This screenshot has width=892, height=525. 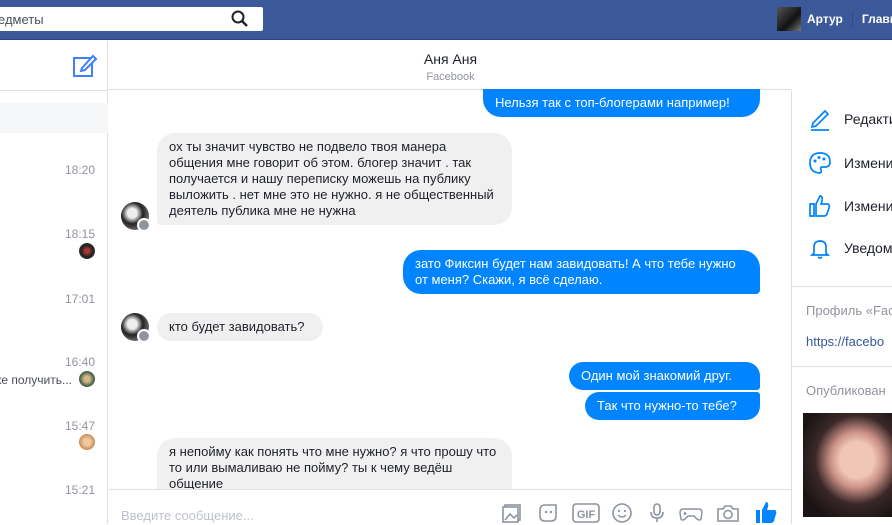 I want to click on profile-url-link: https://facebo, so click(x=845, y=341).